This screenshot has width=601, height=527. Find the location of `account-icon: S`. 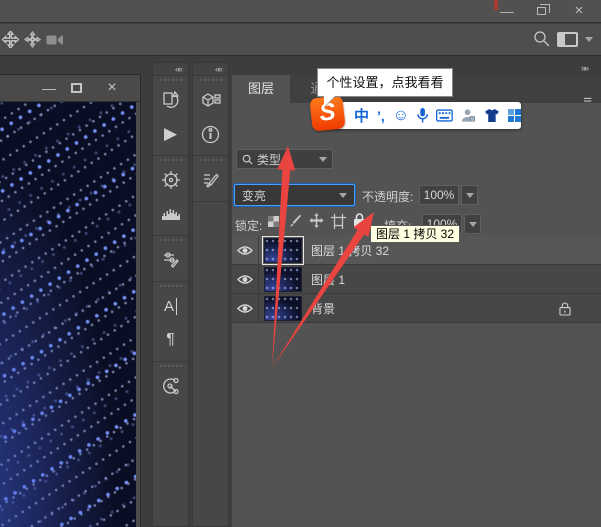

account-icon: S is located at coordinates (468, 115).